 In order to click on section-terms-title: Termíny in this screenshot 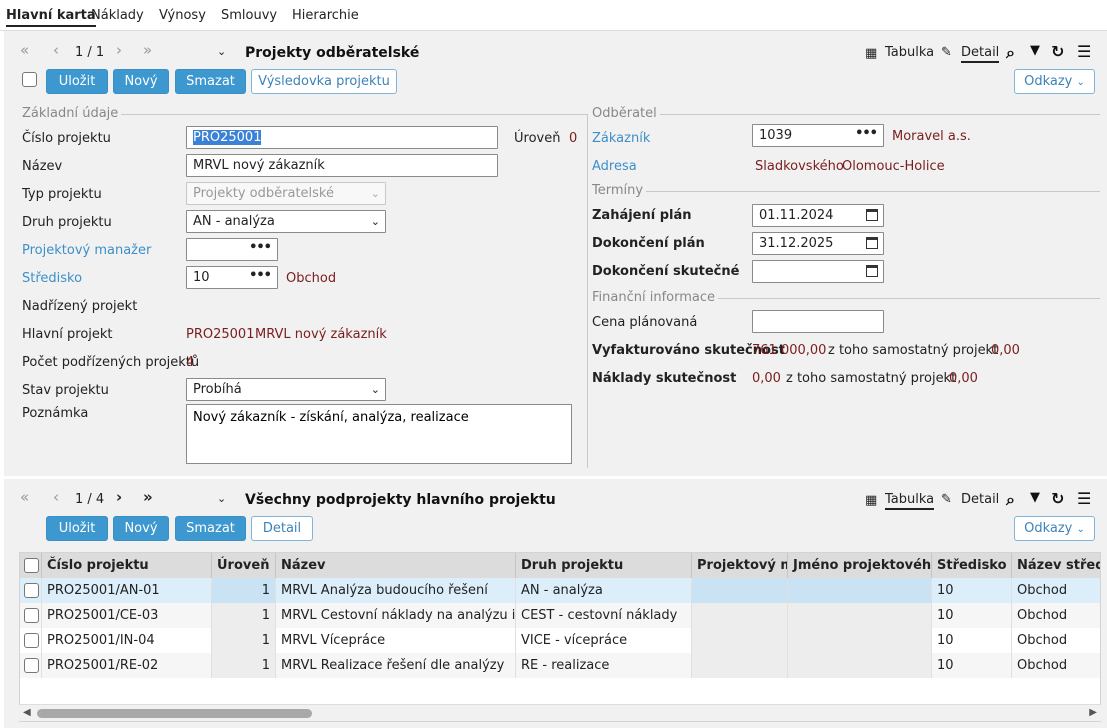, I will do `click(619, 190)`.